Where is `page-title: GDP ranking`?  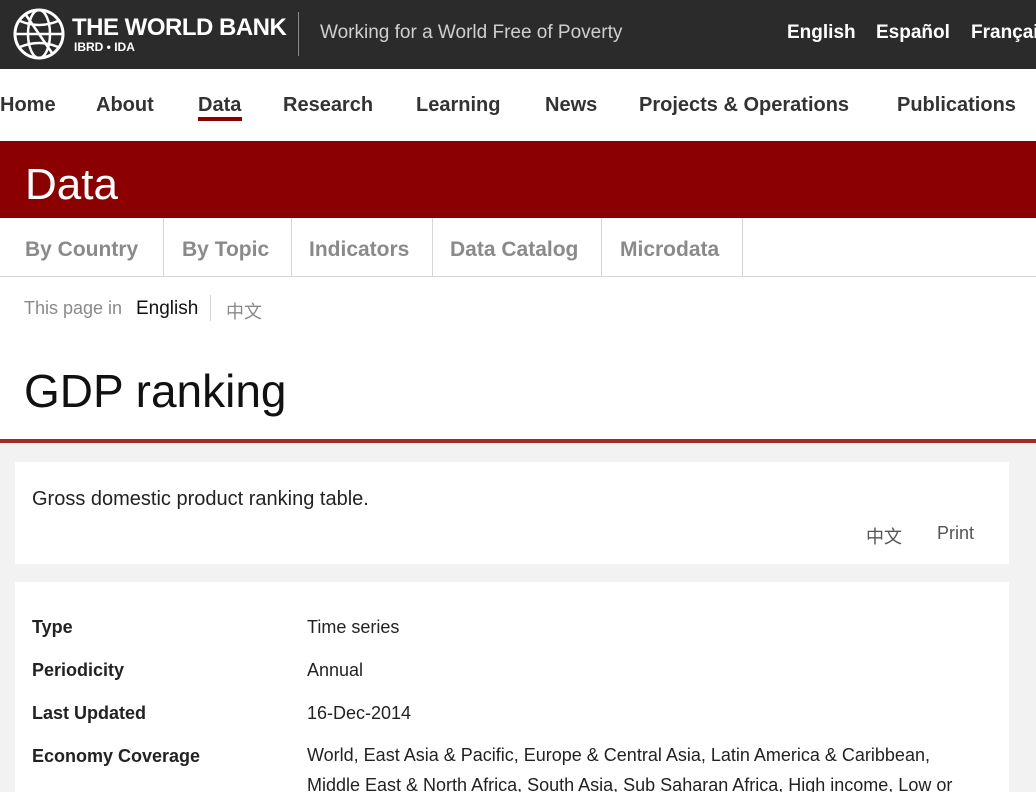
page-title: GDP ranking is located at coordinates (155, 391).